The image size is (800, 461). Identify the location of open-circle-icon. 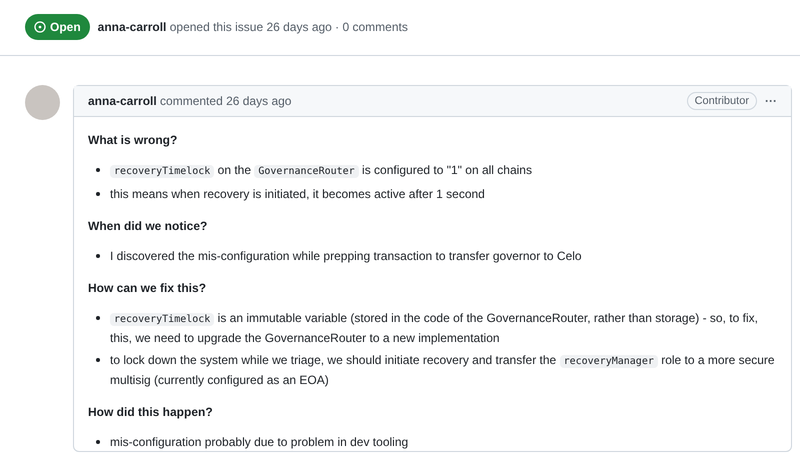
(40, 27).